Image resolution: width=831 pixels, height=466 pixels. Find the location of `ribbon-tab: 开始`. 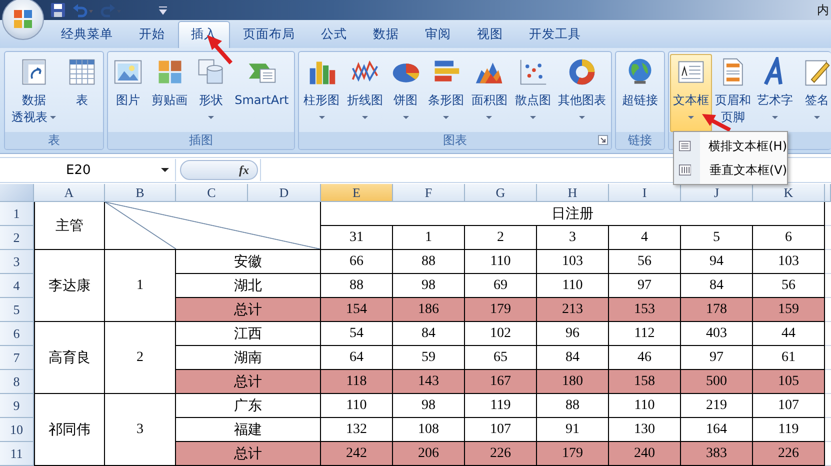

ribbon-tab: 开始 is located at coordinates (152, 34).